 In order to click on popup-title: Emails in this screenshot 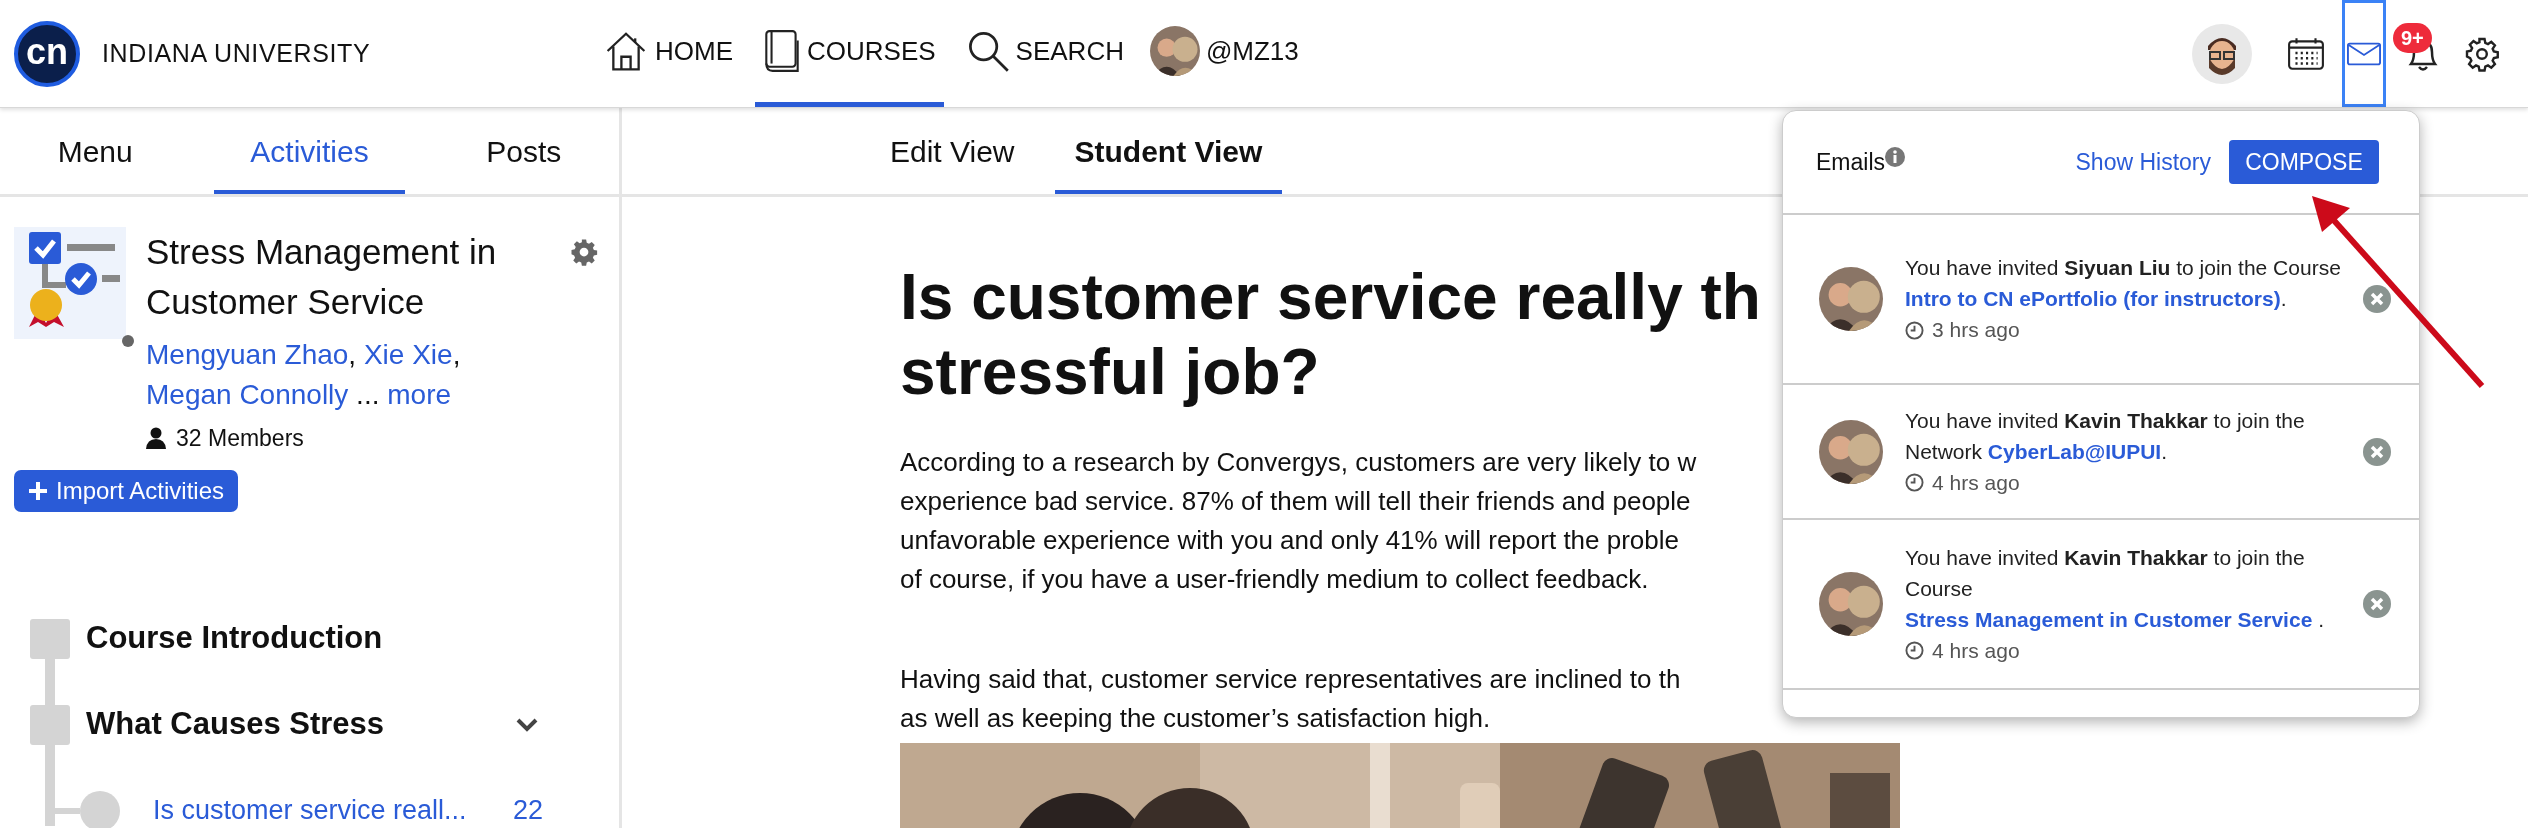, I will do `click(1850, 162)`.